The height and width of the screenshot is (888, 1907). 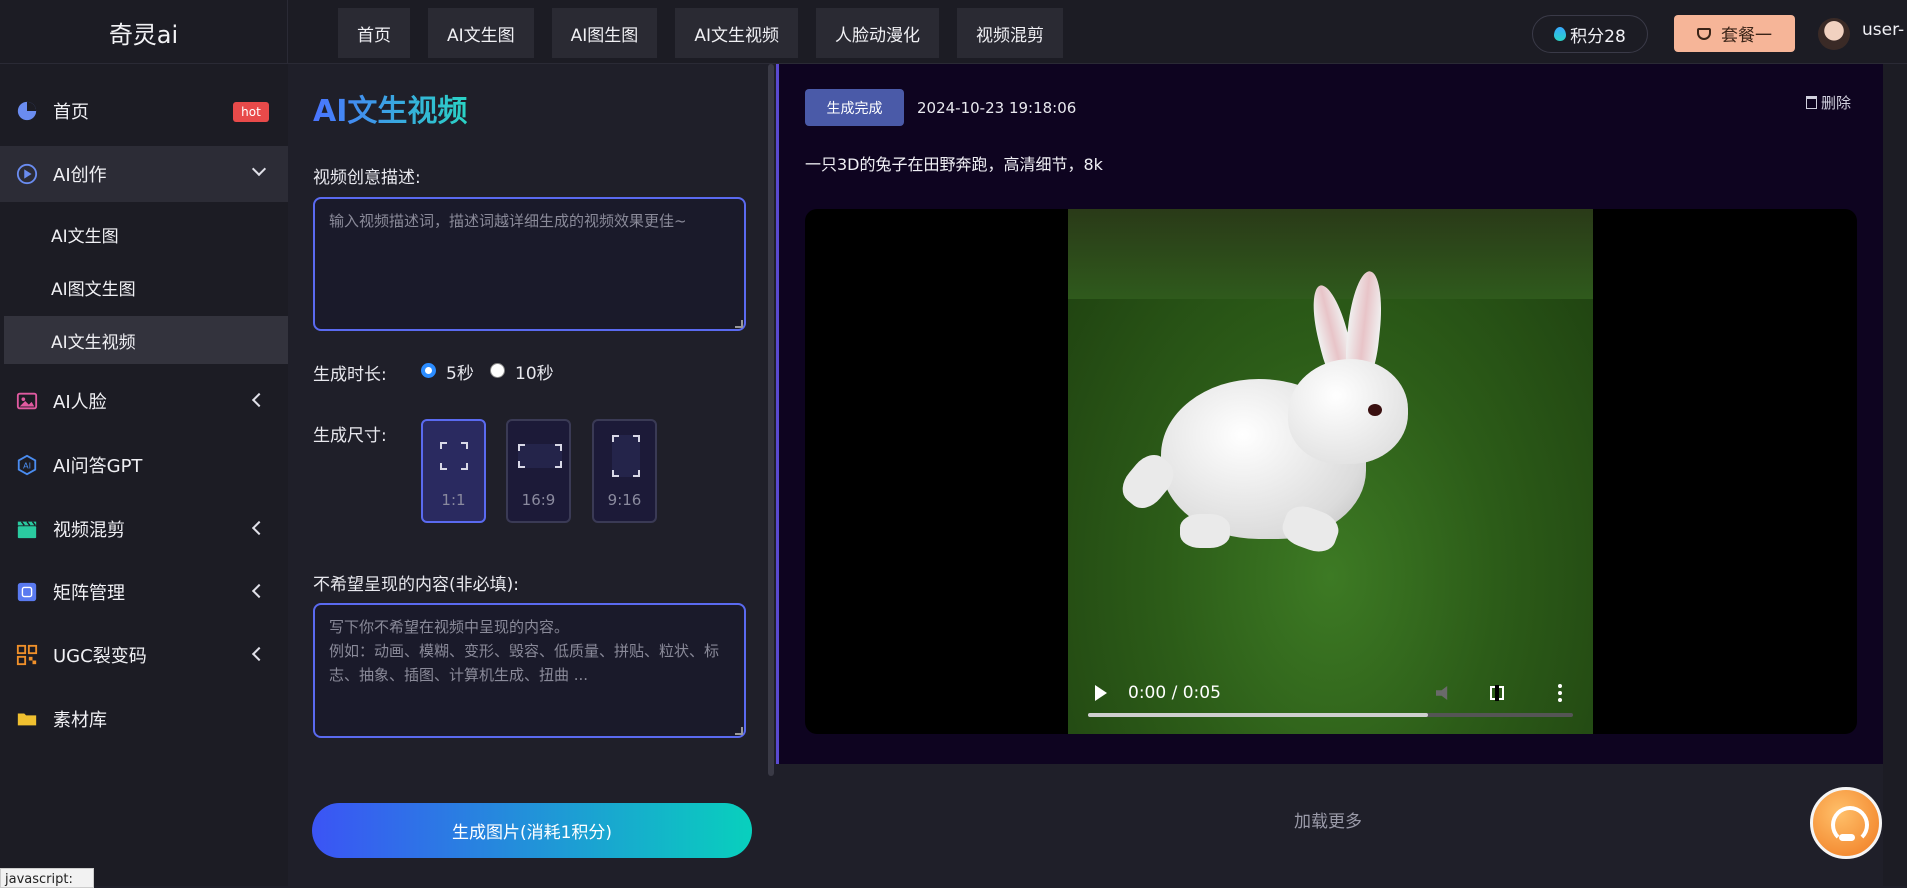 I want to click on sidebar-item-video-mix: 视频混剪, so click(x=144, y=529).